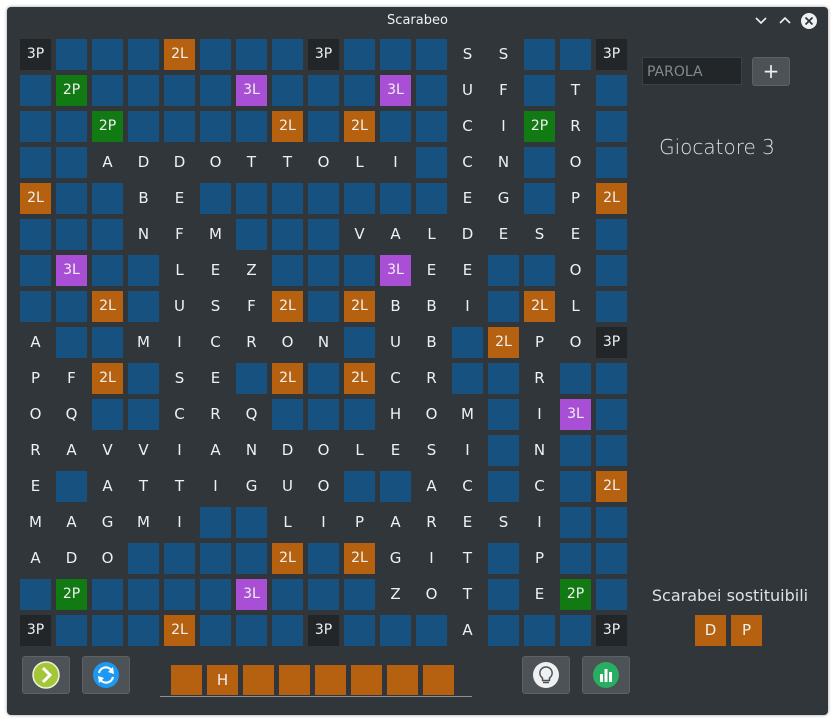 Image resolution: width=840 pixels, height=725 pixels. What do you see at coordinates (692, 71) in the screenshot?
I see `word-input: PAROLA` at bounding box center [692, 71].